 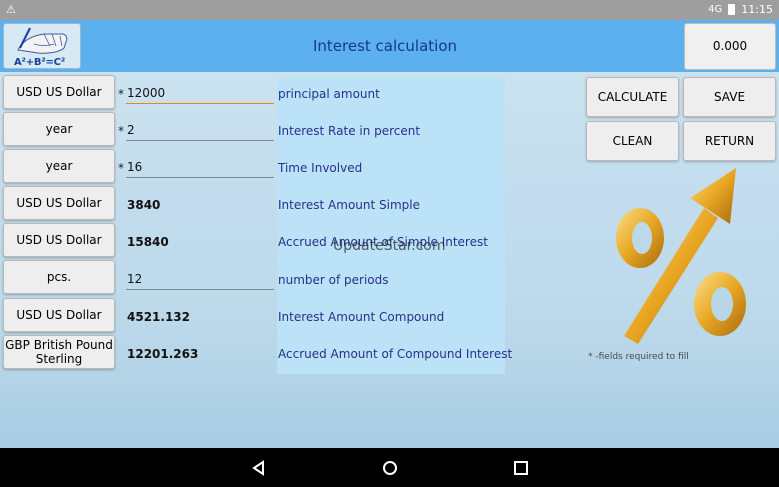 What do you see at coordinates (389, 10) in the screenshot?
I see `status-bar: ⚠ 4G 11:15` at bounding box center [389, 10].